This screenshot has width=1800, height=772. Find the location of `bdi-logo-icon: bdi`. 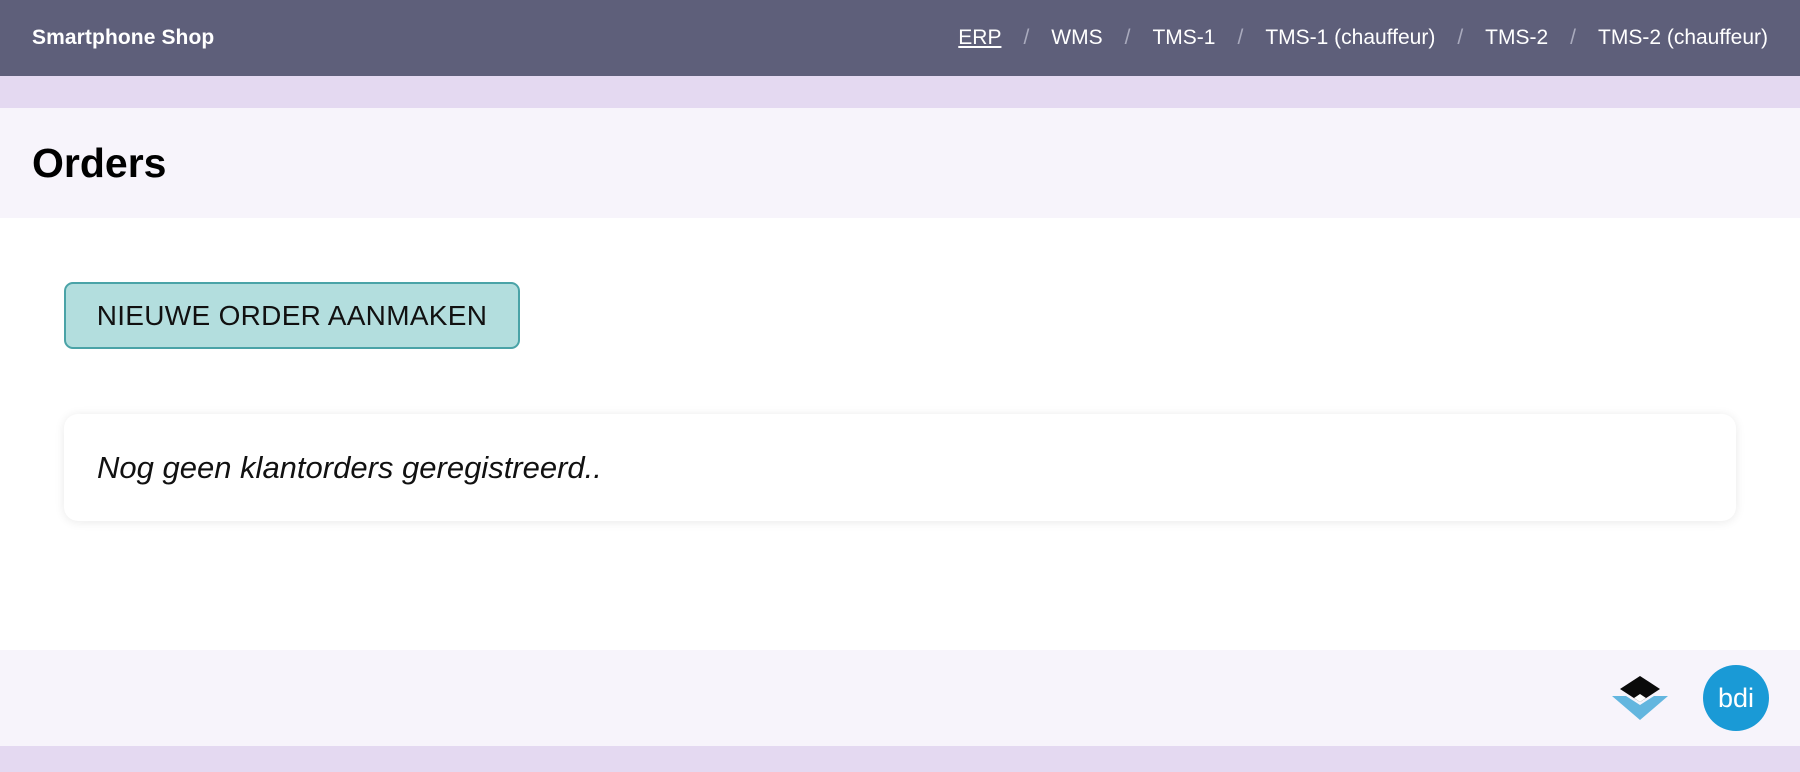

bdi-logo-icon: bdi is located at coordinates (1736, 698).